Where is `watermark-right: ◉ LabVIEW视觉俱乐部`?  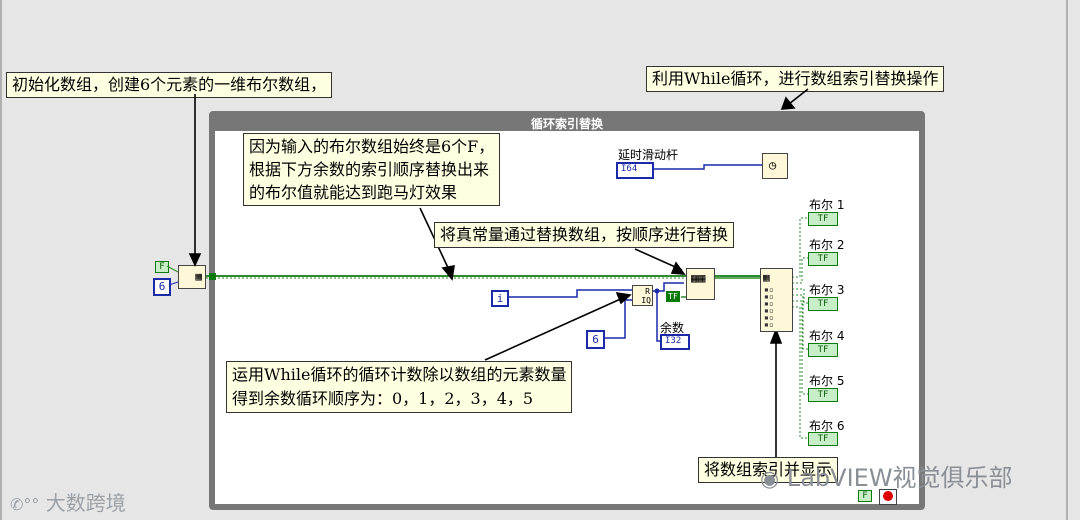 watermark-right: ◉ LabVIEW视觉俱乐部 is located at coordinates (886, 475).